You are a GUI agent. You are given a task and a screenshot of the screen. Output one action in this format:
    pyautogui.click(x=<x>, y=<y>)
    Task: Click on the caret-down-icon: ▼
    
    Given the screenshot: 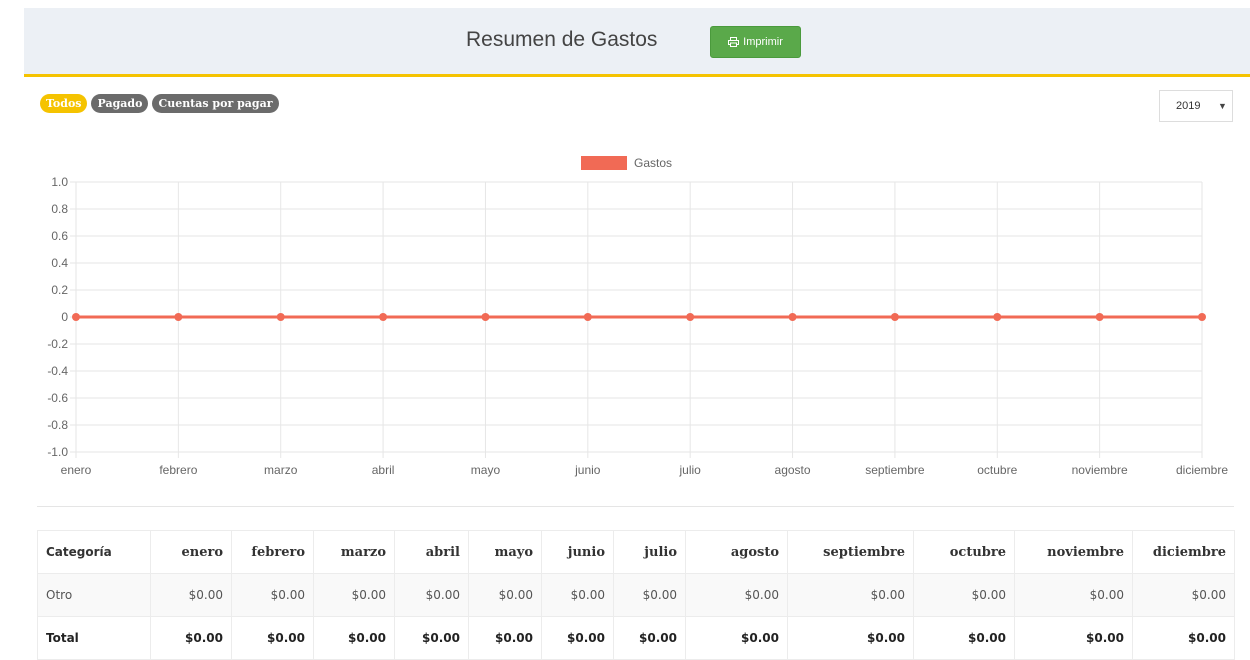 What is the action you would take?
    pyautogui.click(x=1222, y=106)
    